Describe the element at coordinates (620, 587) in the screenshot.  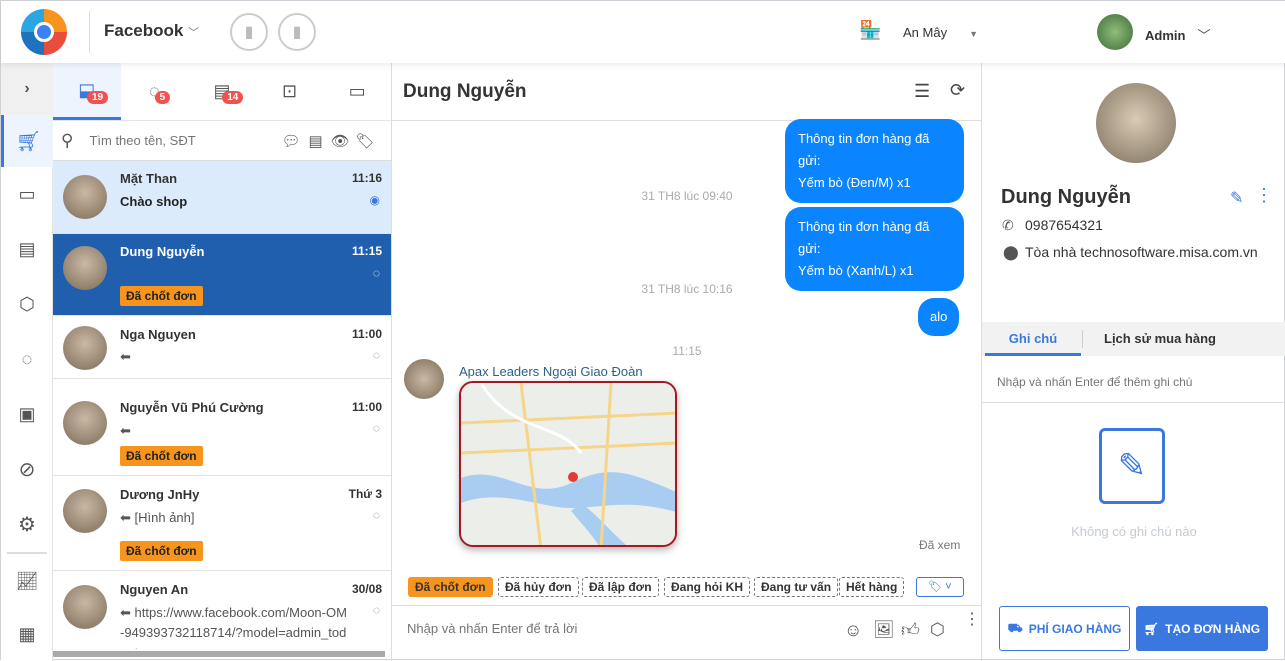
I see `quick-tag: Đã lập đơn` at that location.